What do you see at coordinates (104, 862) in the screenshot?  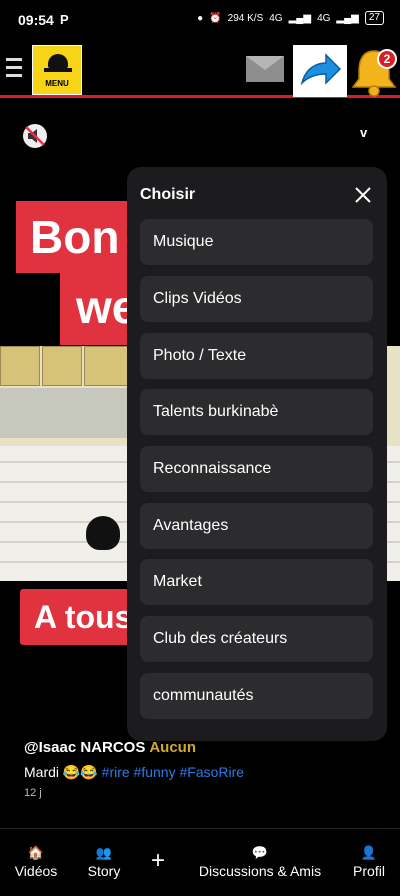 I see `nav-story: 👥 Story` at bounding box center [104, 862].